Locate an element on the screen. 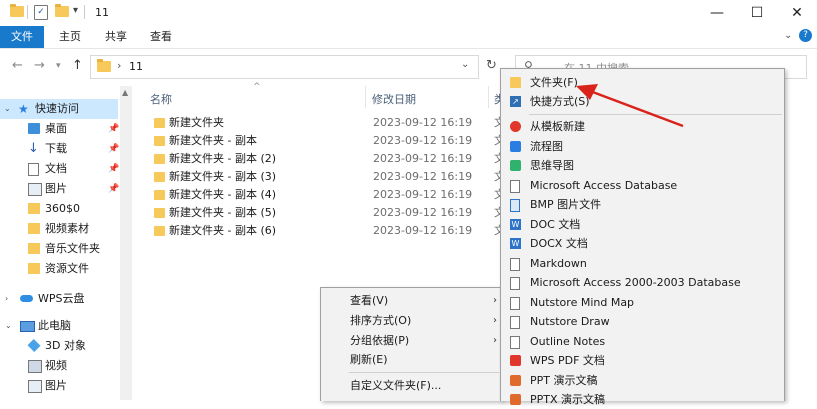  annotation-arrow is located at coordinates (630, 106).